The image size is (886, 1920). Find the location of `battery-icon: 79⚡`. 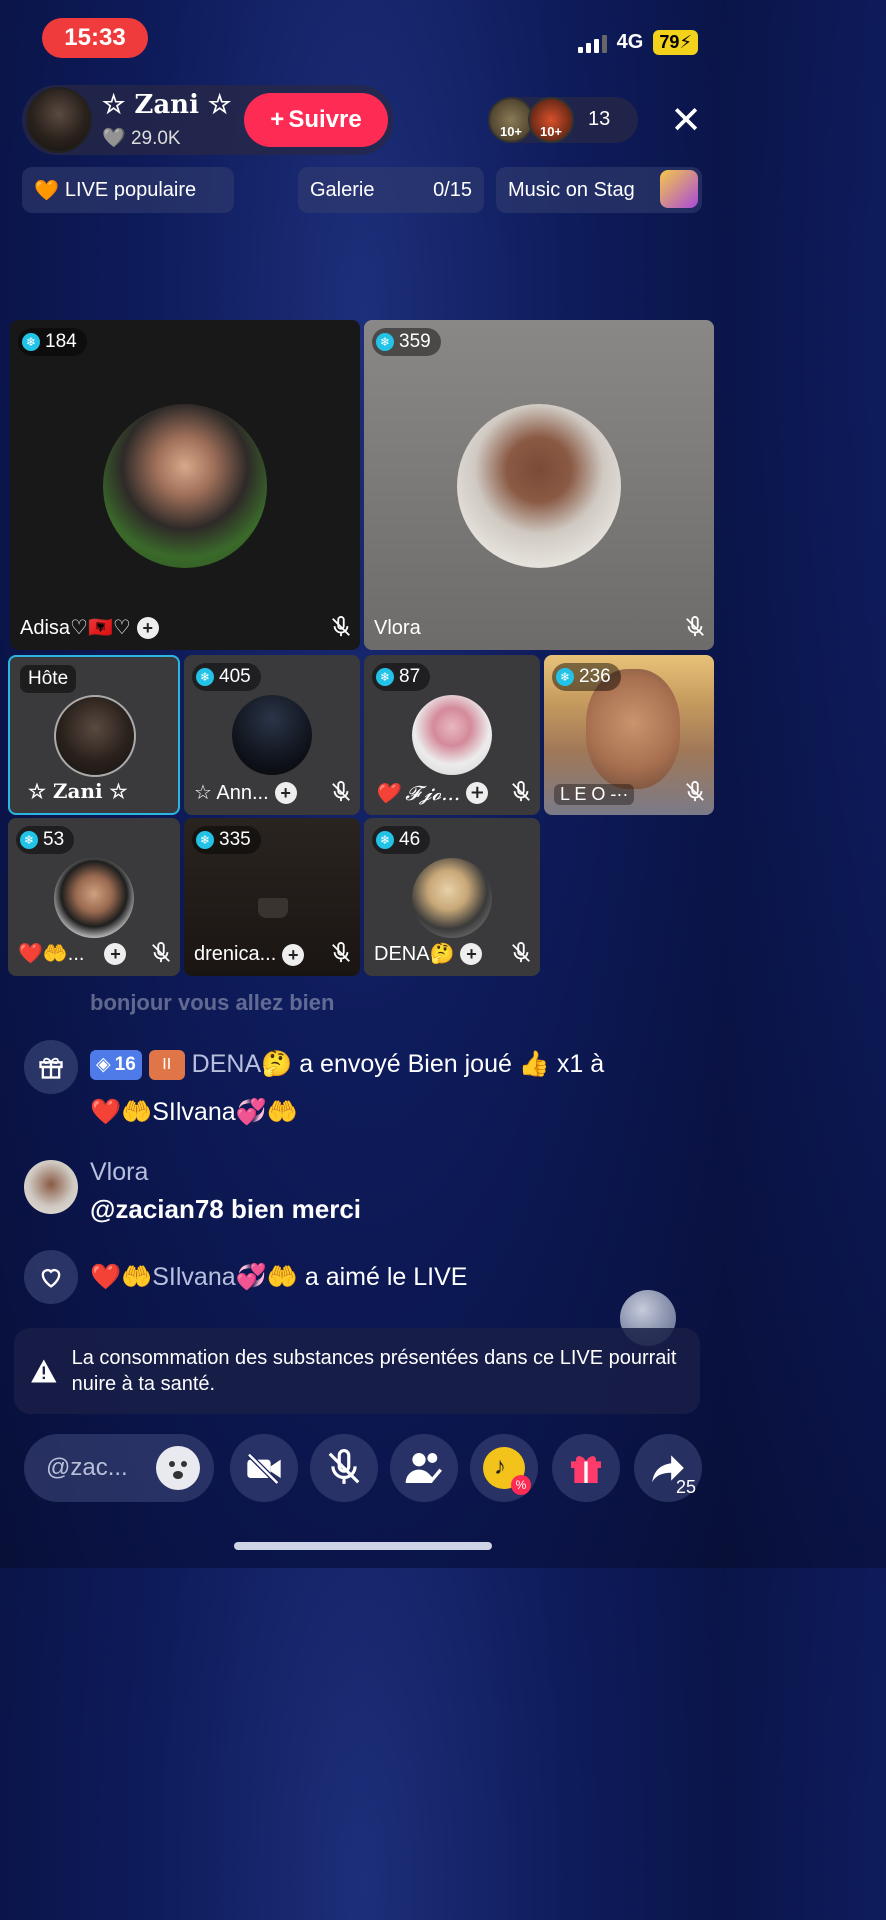

battery-icon: 79⚡ is located at coordinates (675, 42).